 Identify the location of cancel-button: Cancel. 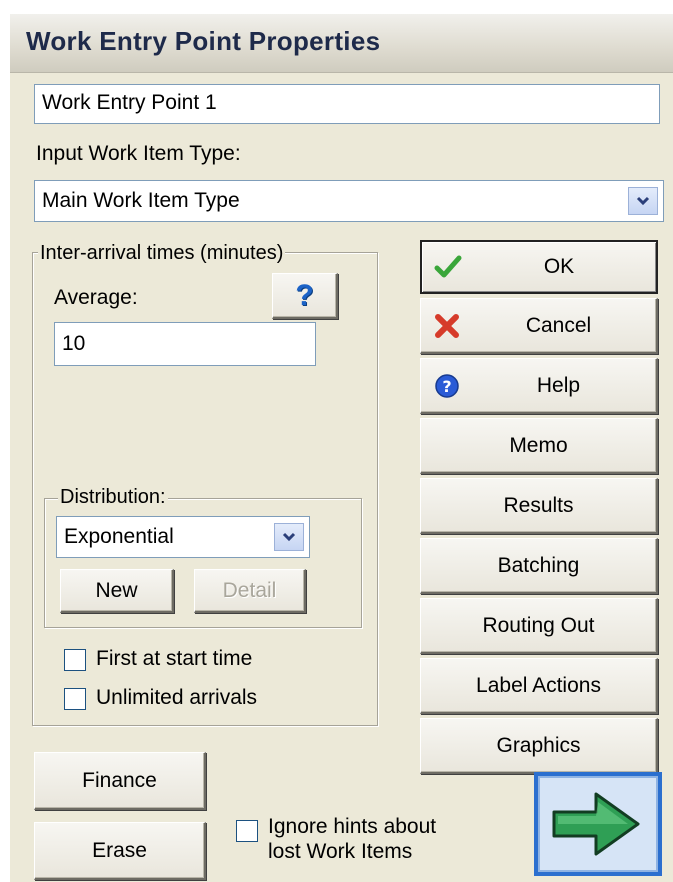
(539, 326).